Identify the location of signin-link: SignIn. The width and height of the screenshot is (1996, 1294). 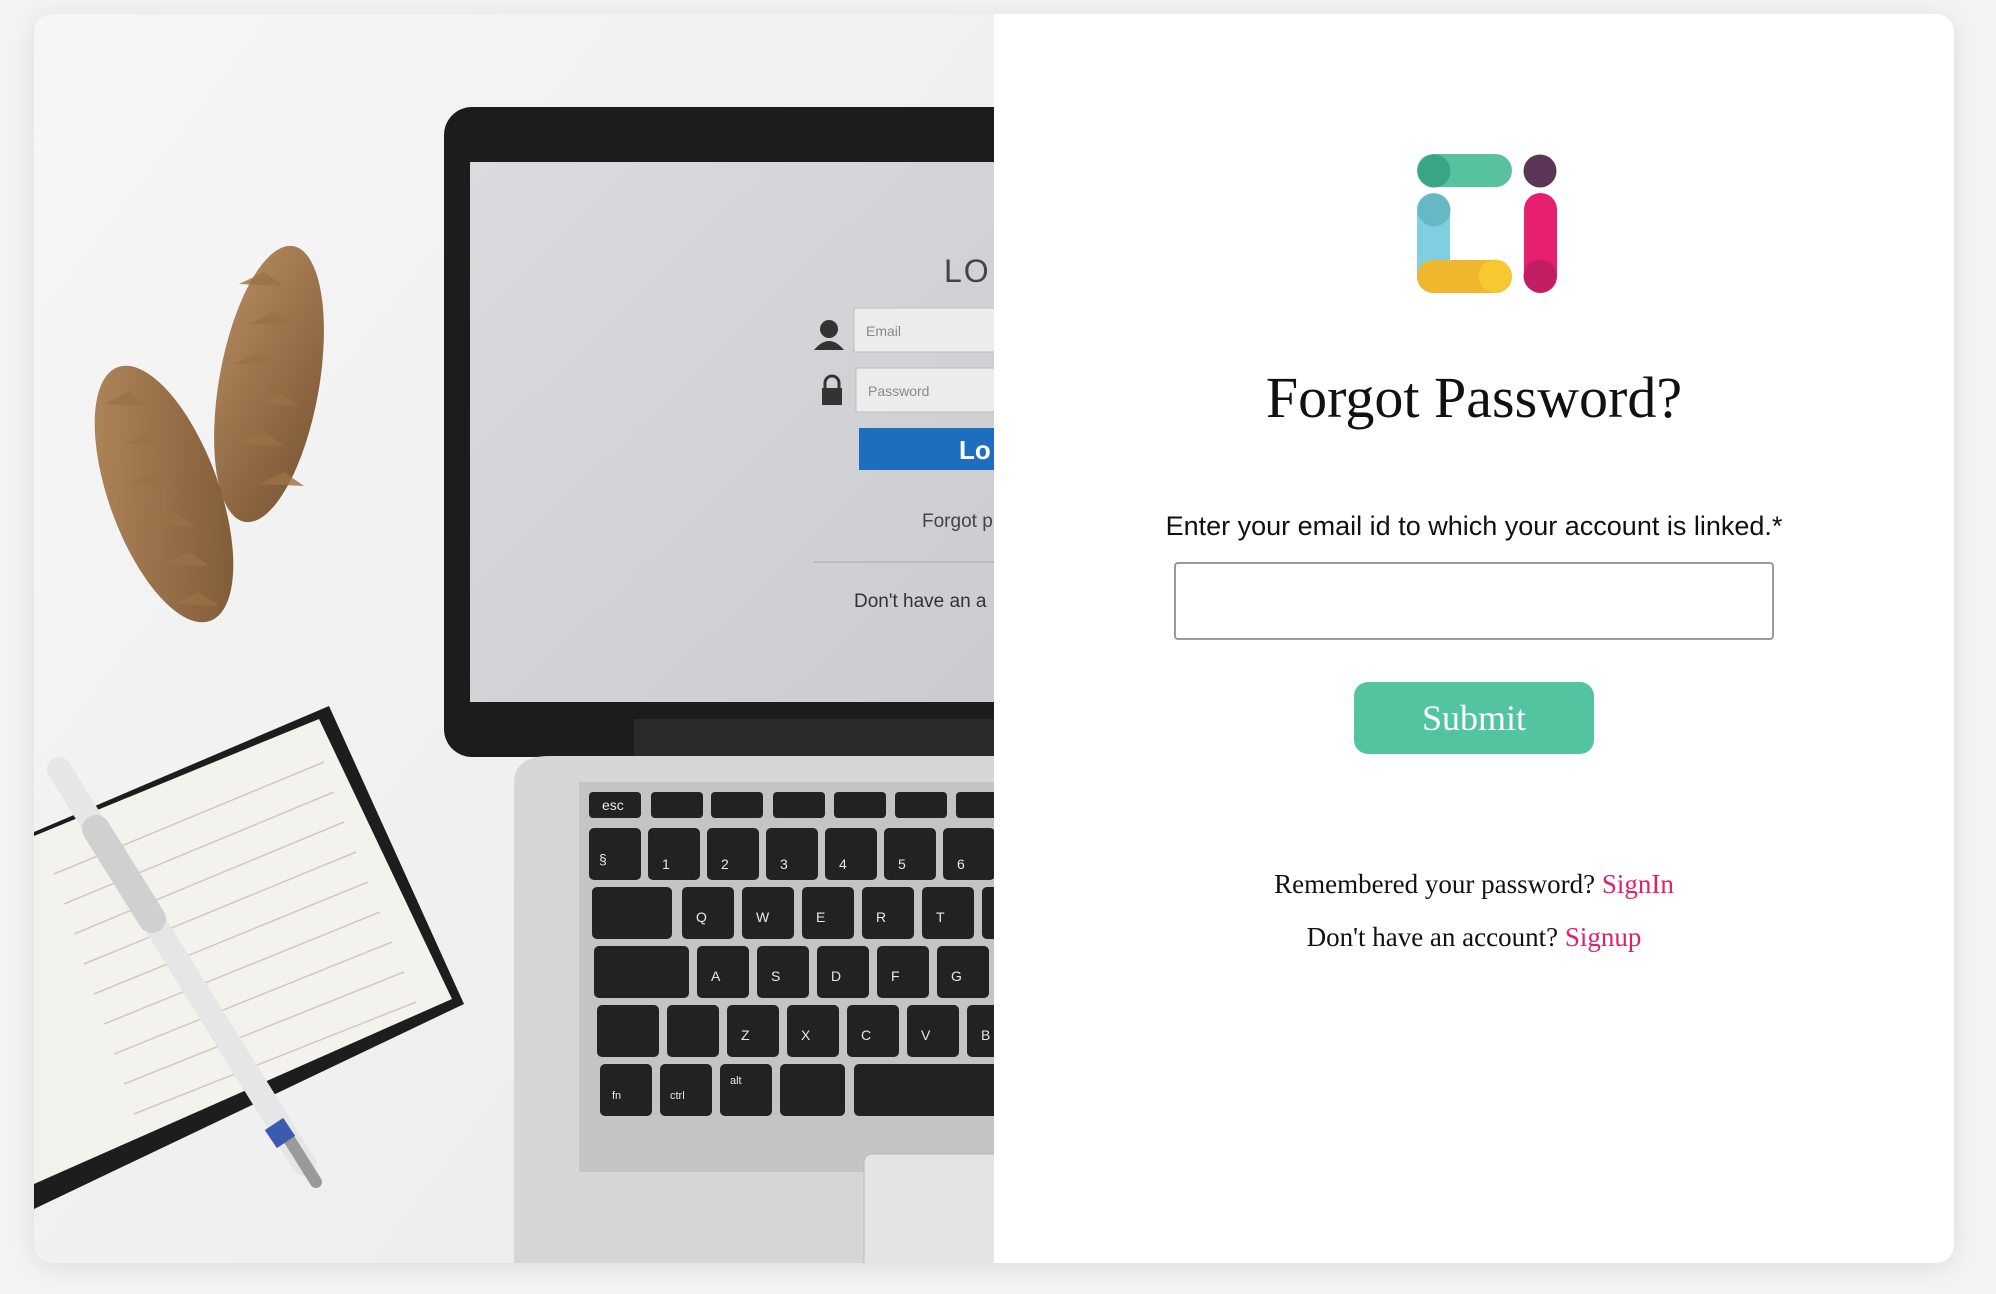
(1638, 884).